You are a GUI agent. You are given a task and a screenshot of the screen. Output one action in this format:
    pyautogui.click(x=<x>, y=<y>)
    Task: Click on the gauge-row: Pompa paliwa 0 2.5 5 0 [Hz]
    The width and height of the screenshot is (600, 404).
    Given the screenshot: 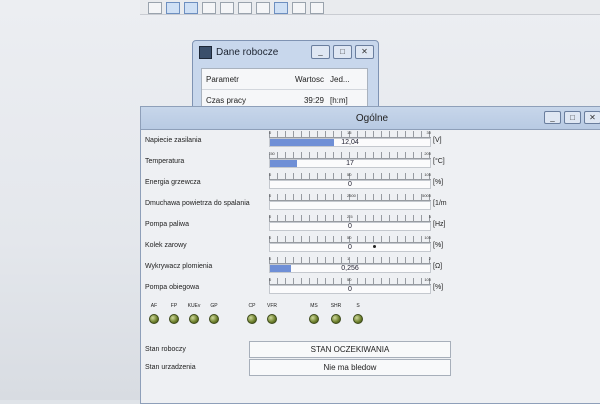 What is the action you would take?
    pyautogui.click(x=370, y=224)
    